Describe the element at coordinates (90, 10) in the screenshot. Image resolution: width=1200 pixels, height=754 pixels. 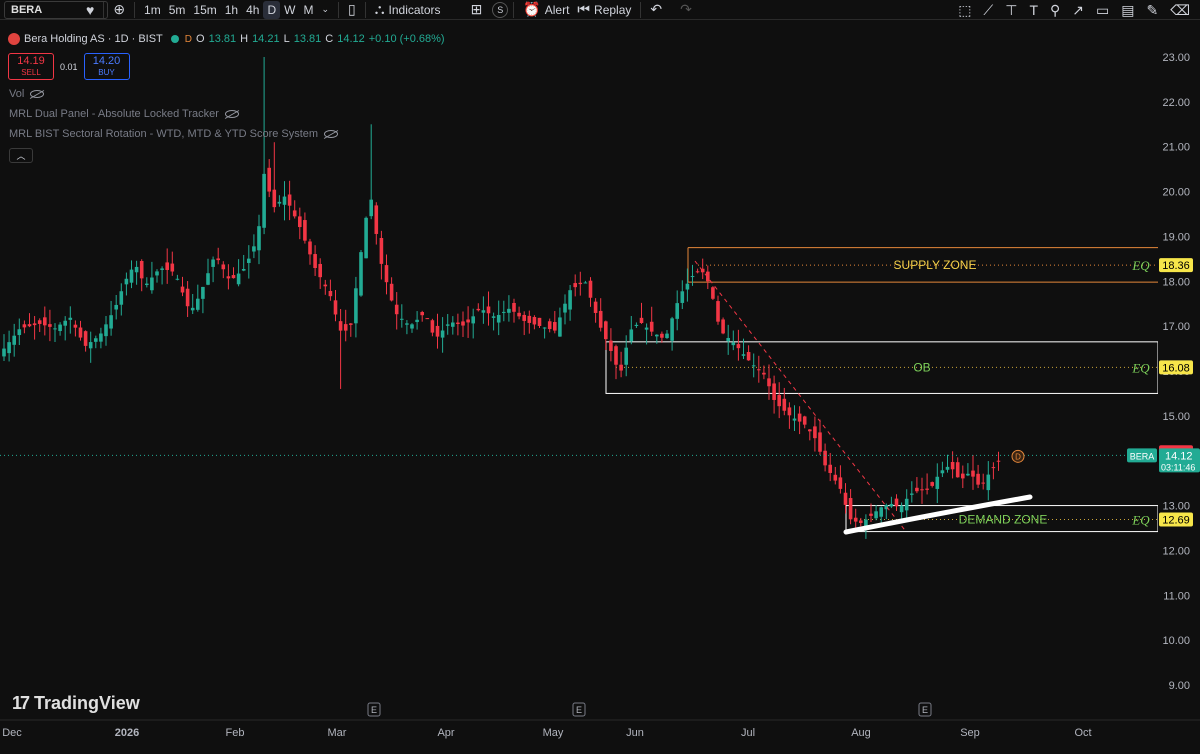
I see `favorite-icon: ♥` at that location.